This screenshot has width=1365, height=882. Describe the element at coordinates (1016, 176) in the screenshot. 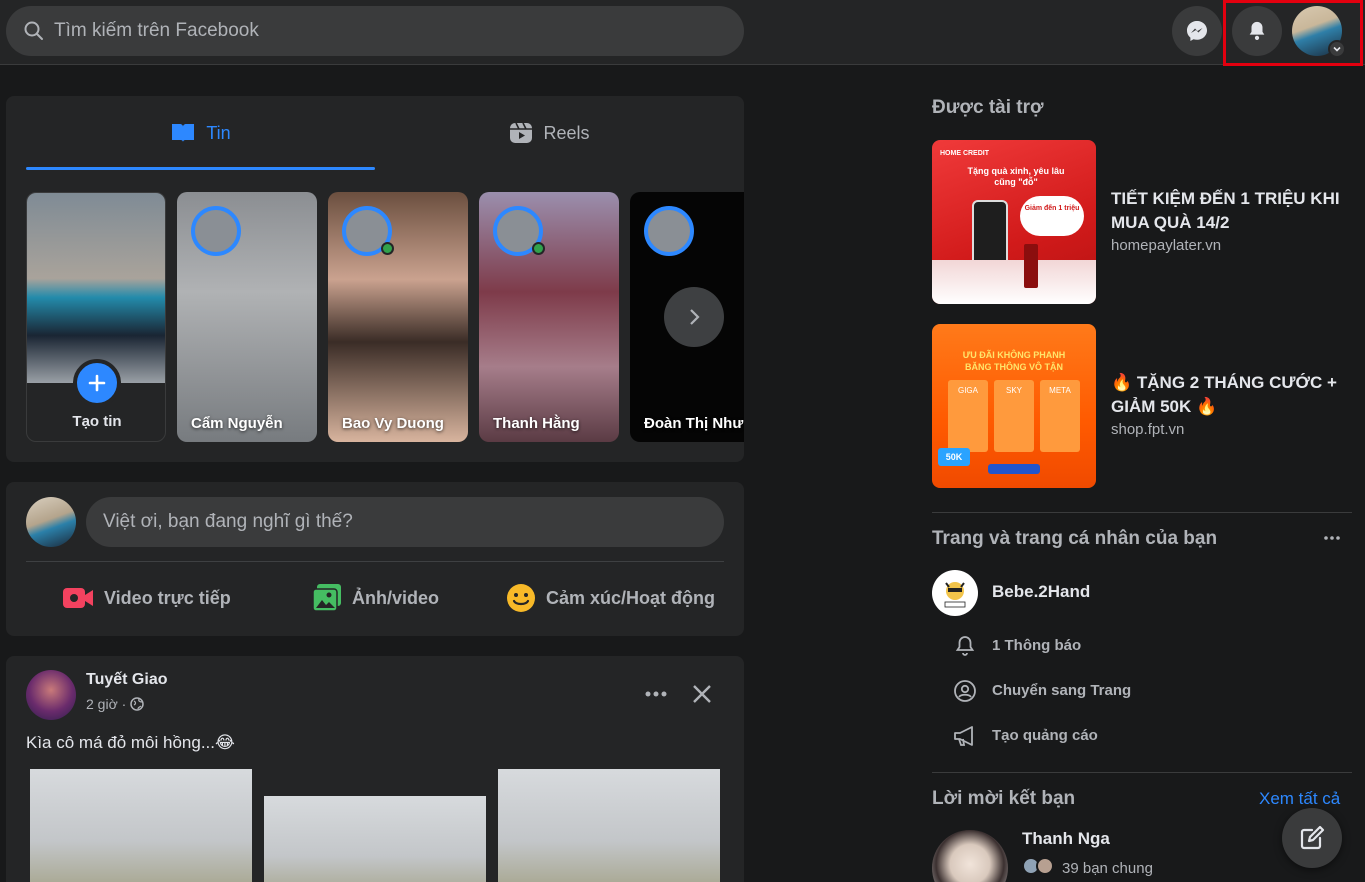

I see `ad-image-headline: Tặng quà xinh, yêu lâu cũng "đỗ"` at that location.